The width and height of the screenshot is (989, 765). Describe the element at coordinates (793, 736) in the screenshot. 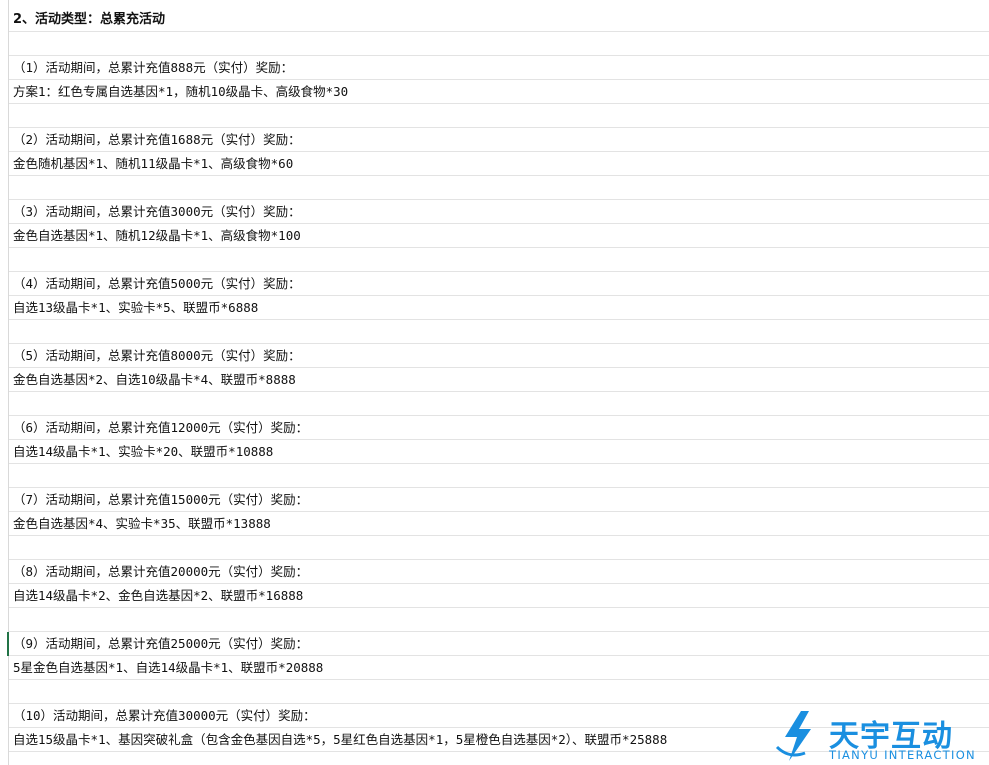

I see `tianyu-logo-icon` at that location.